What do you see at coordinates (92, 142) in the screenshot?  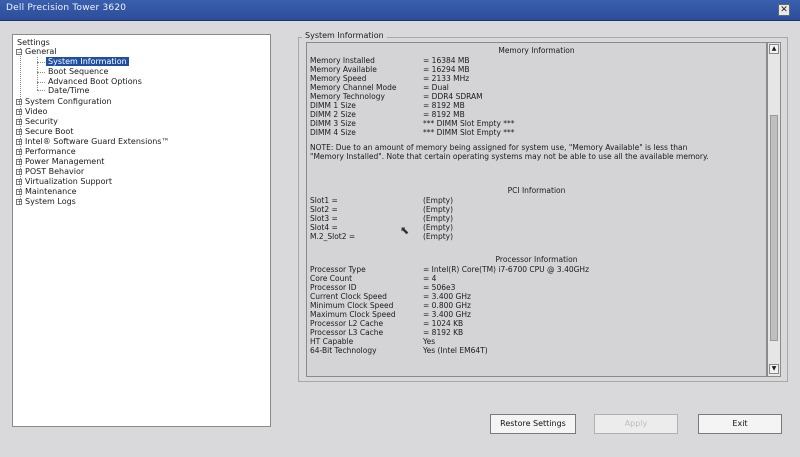 I see `tree-item-intel-sgx: + Intel® Software Guard Extensions™` at bounding box center [92, 142].